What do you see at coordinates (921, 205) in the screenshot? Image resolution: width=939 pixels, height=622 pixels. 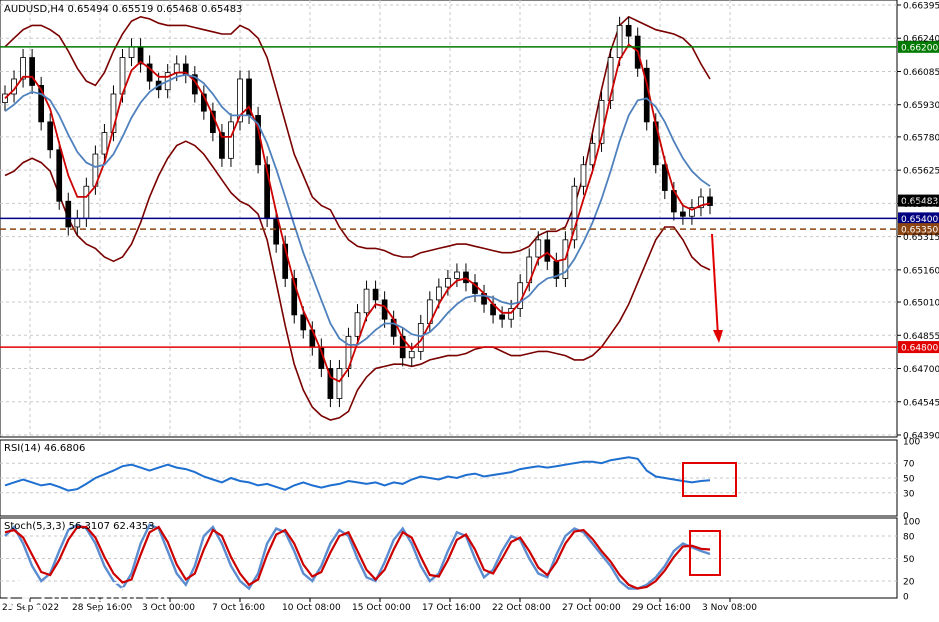 I see `price-tick-label: 0.65470` at bounding box center [921, 205].